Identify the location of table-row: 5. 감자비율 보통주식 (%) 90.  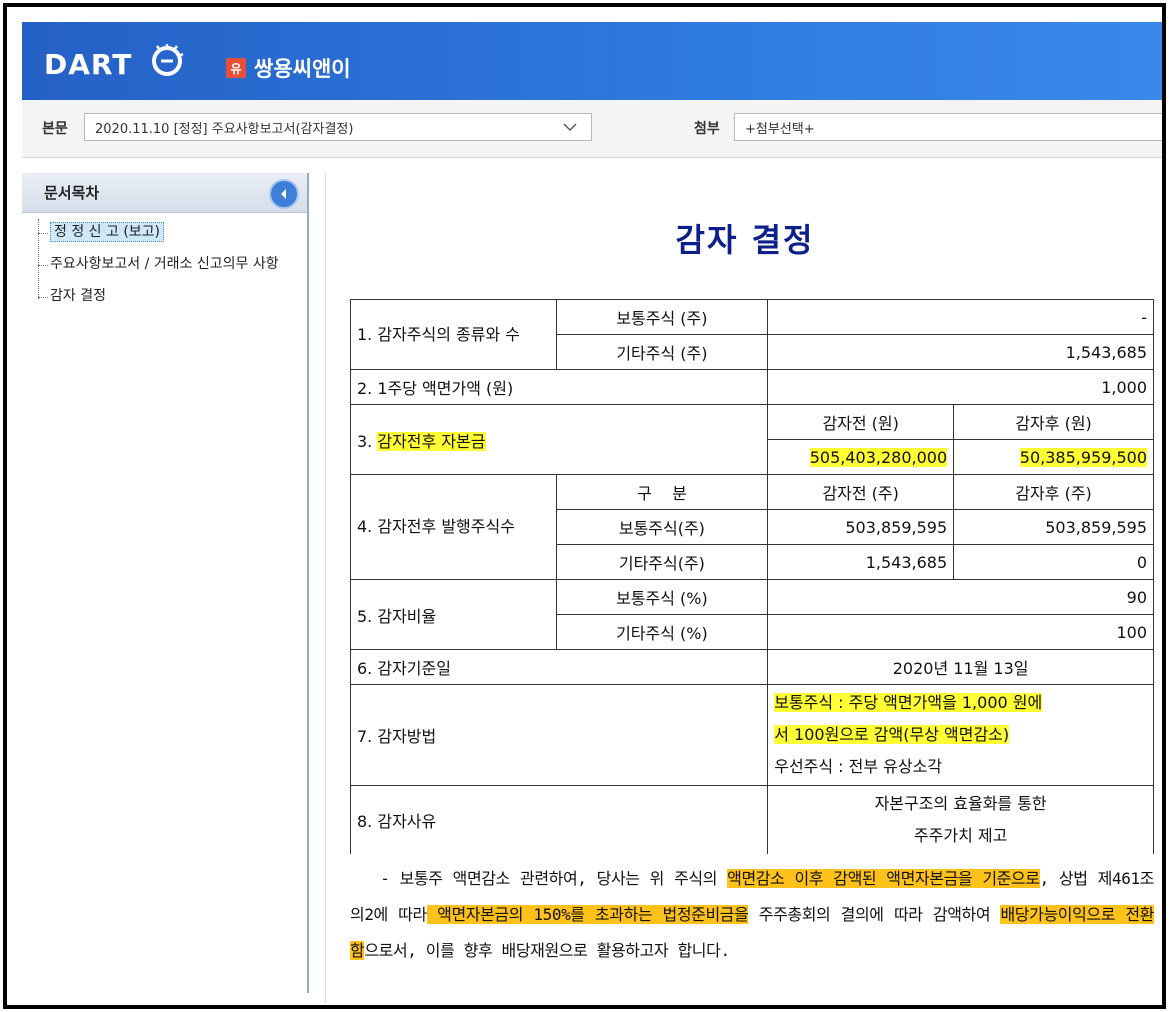
(752, 614).